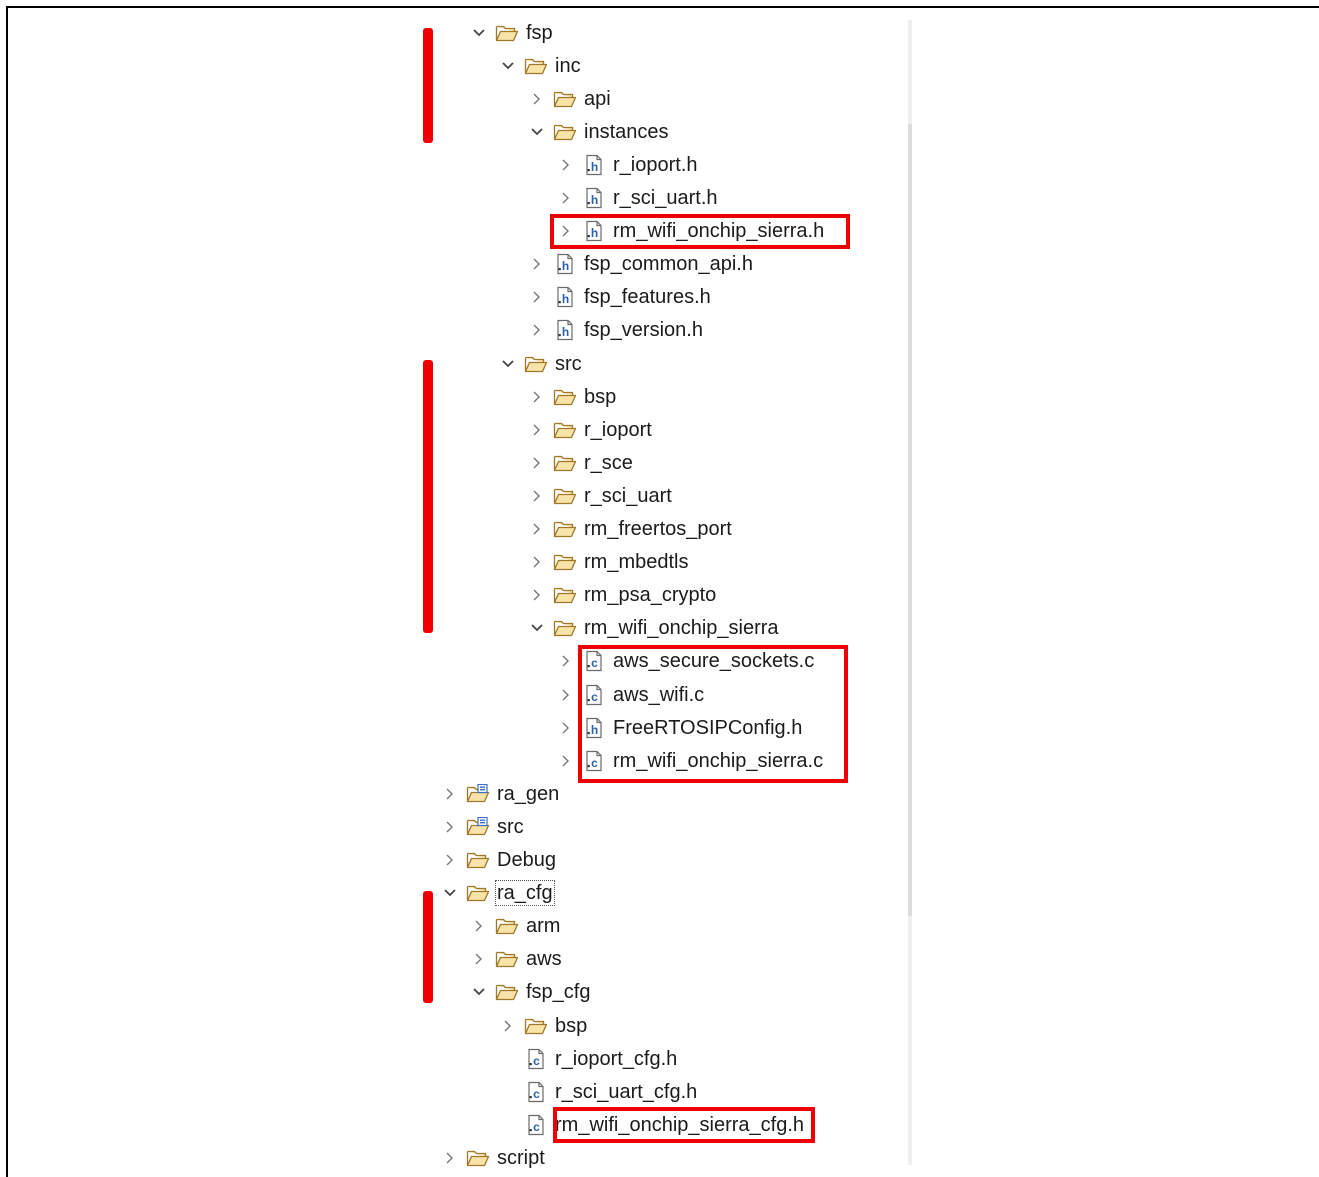 The height and width of the screenshot is (1177, 1319). I want to click on red-annotation-bar-ra-cfg, so click(428, 947).